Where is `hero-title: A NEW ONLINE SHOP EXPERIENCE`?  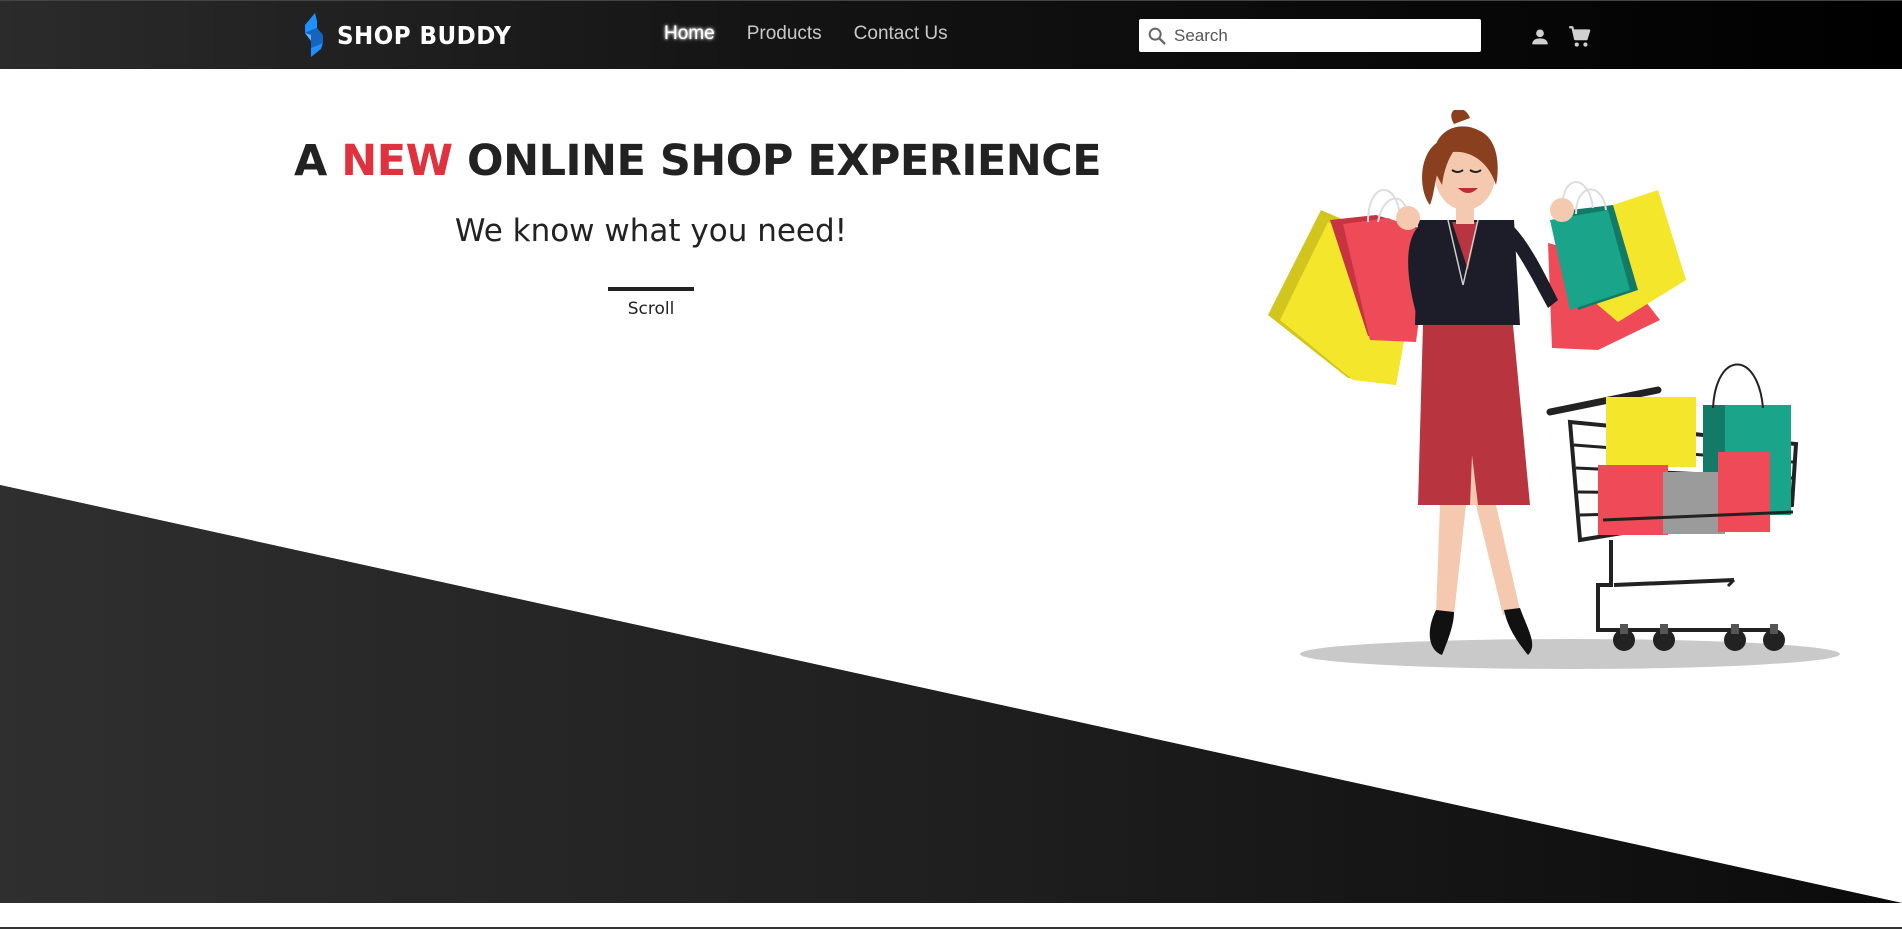 hero-title: A NEW ONLINE SHOP EXPERIENCE is located at coordinates (698, 161).